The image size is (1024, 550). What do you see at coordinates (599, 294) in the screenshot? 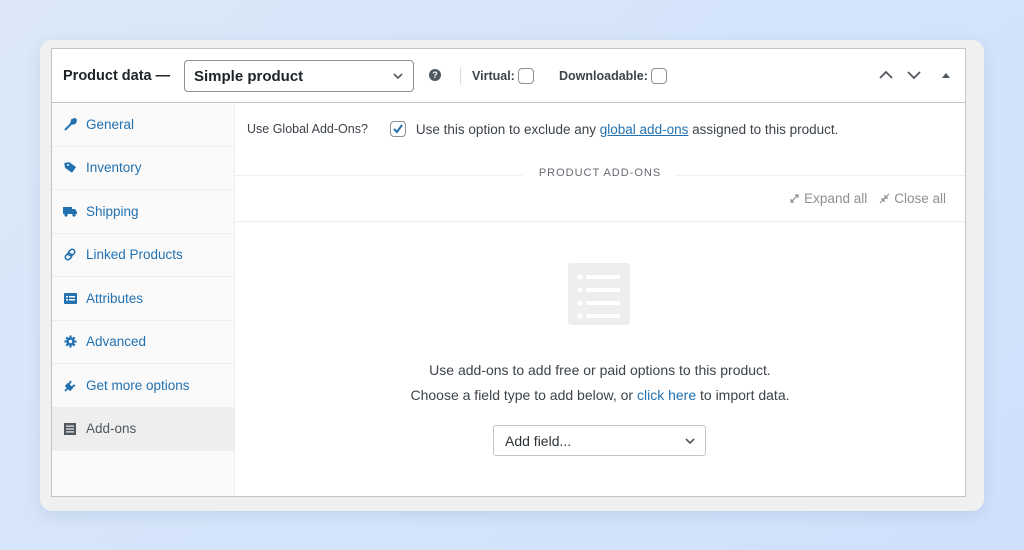
I see `list-placeholder-icon` at bounding box center [599, 294].